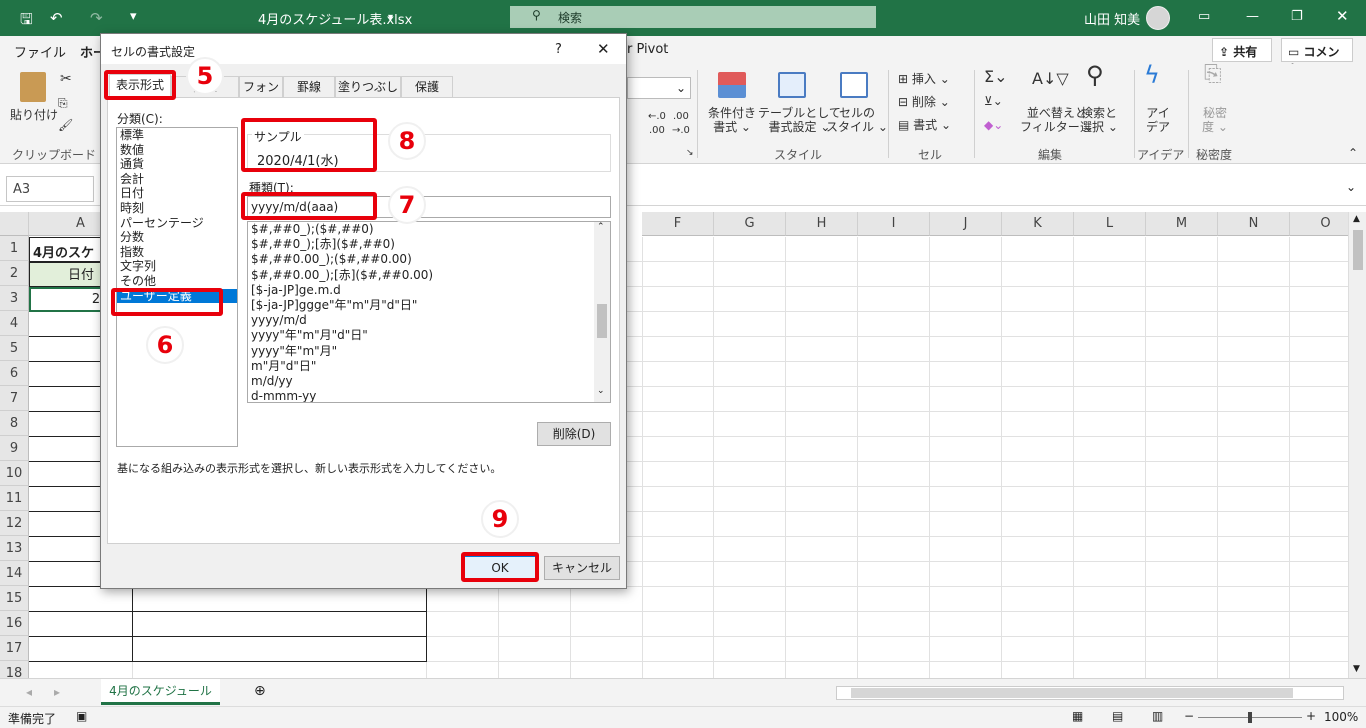 Image resolution: width=1366 pixels, height=728 pixels. Describe the element at coordinates (1157, 716) in the screenshot. I see `page-break-icon: ▥` at that location.